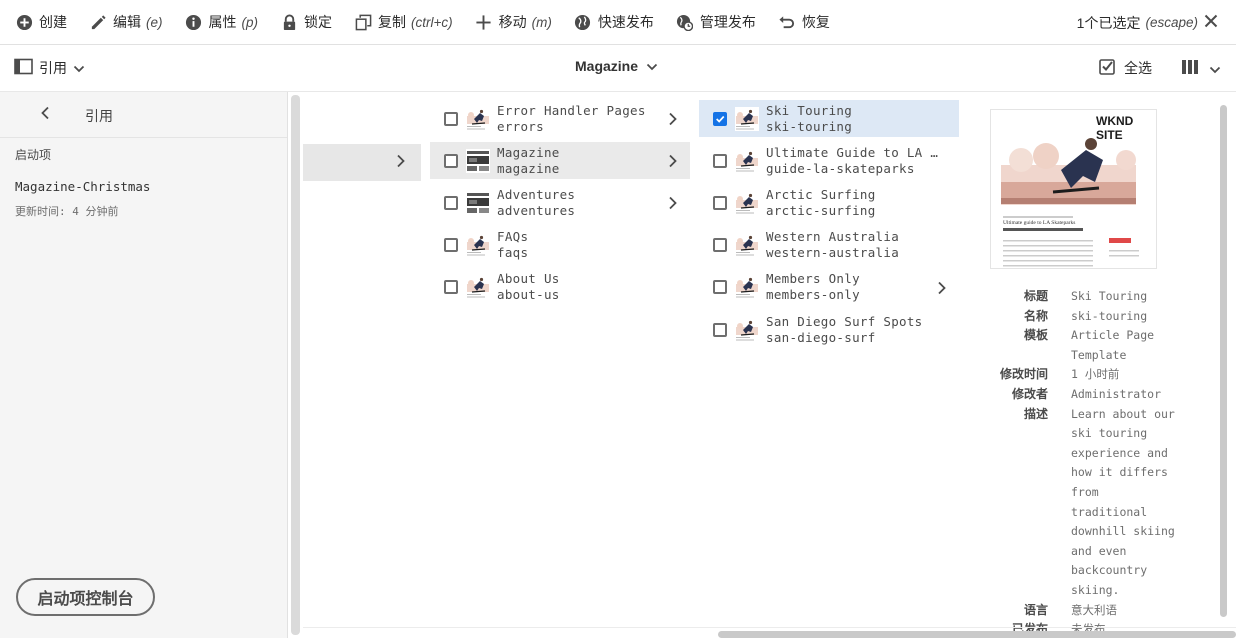  What do you see at coordinates (815, 22) in the screenshot?
I see `restore-label: 恢复` at bounding box center [815, 22].